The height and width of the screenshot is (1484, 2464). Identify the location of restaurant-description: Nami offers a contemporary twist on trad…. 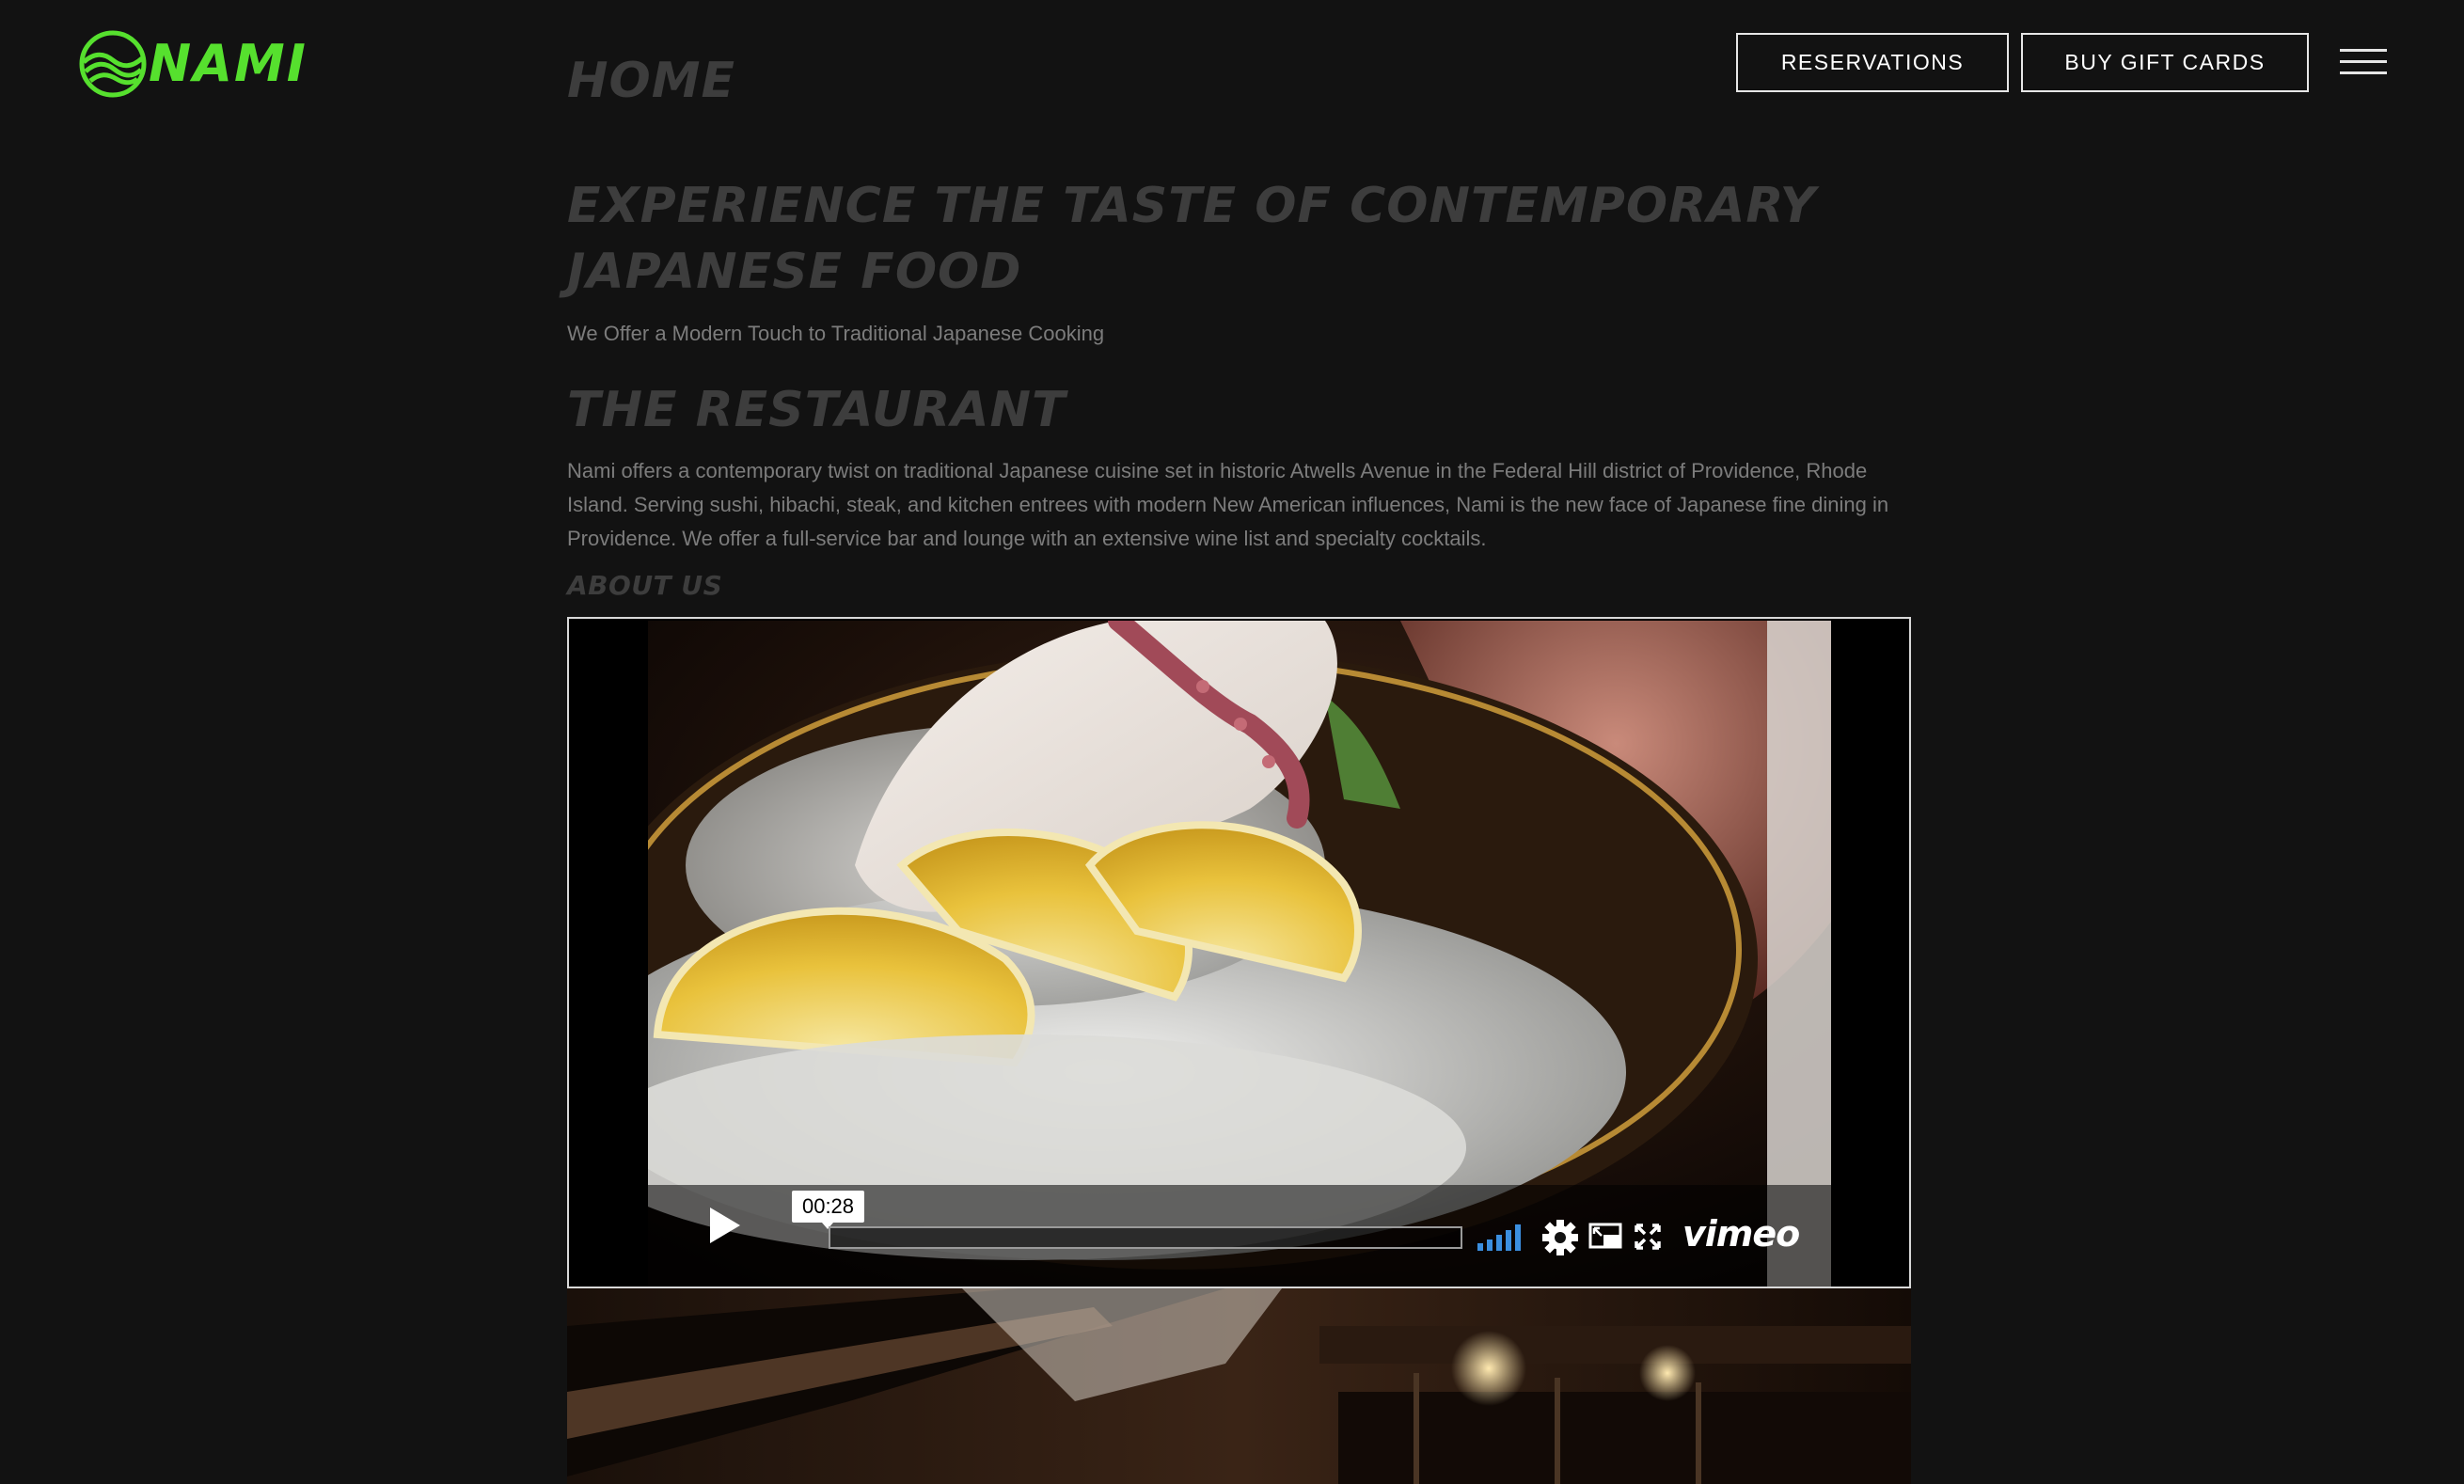
(1228, 504).